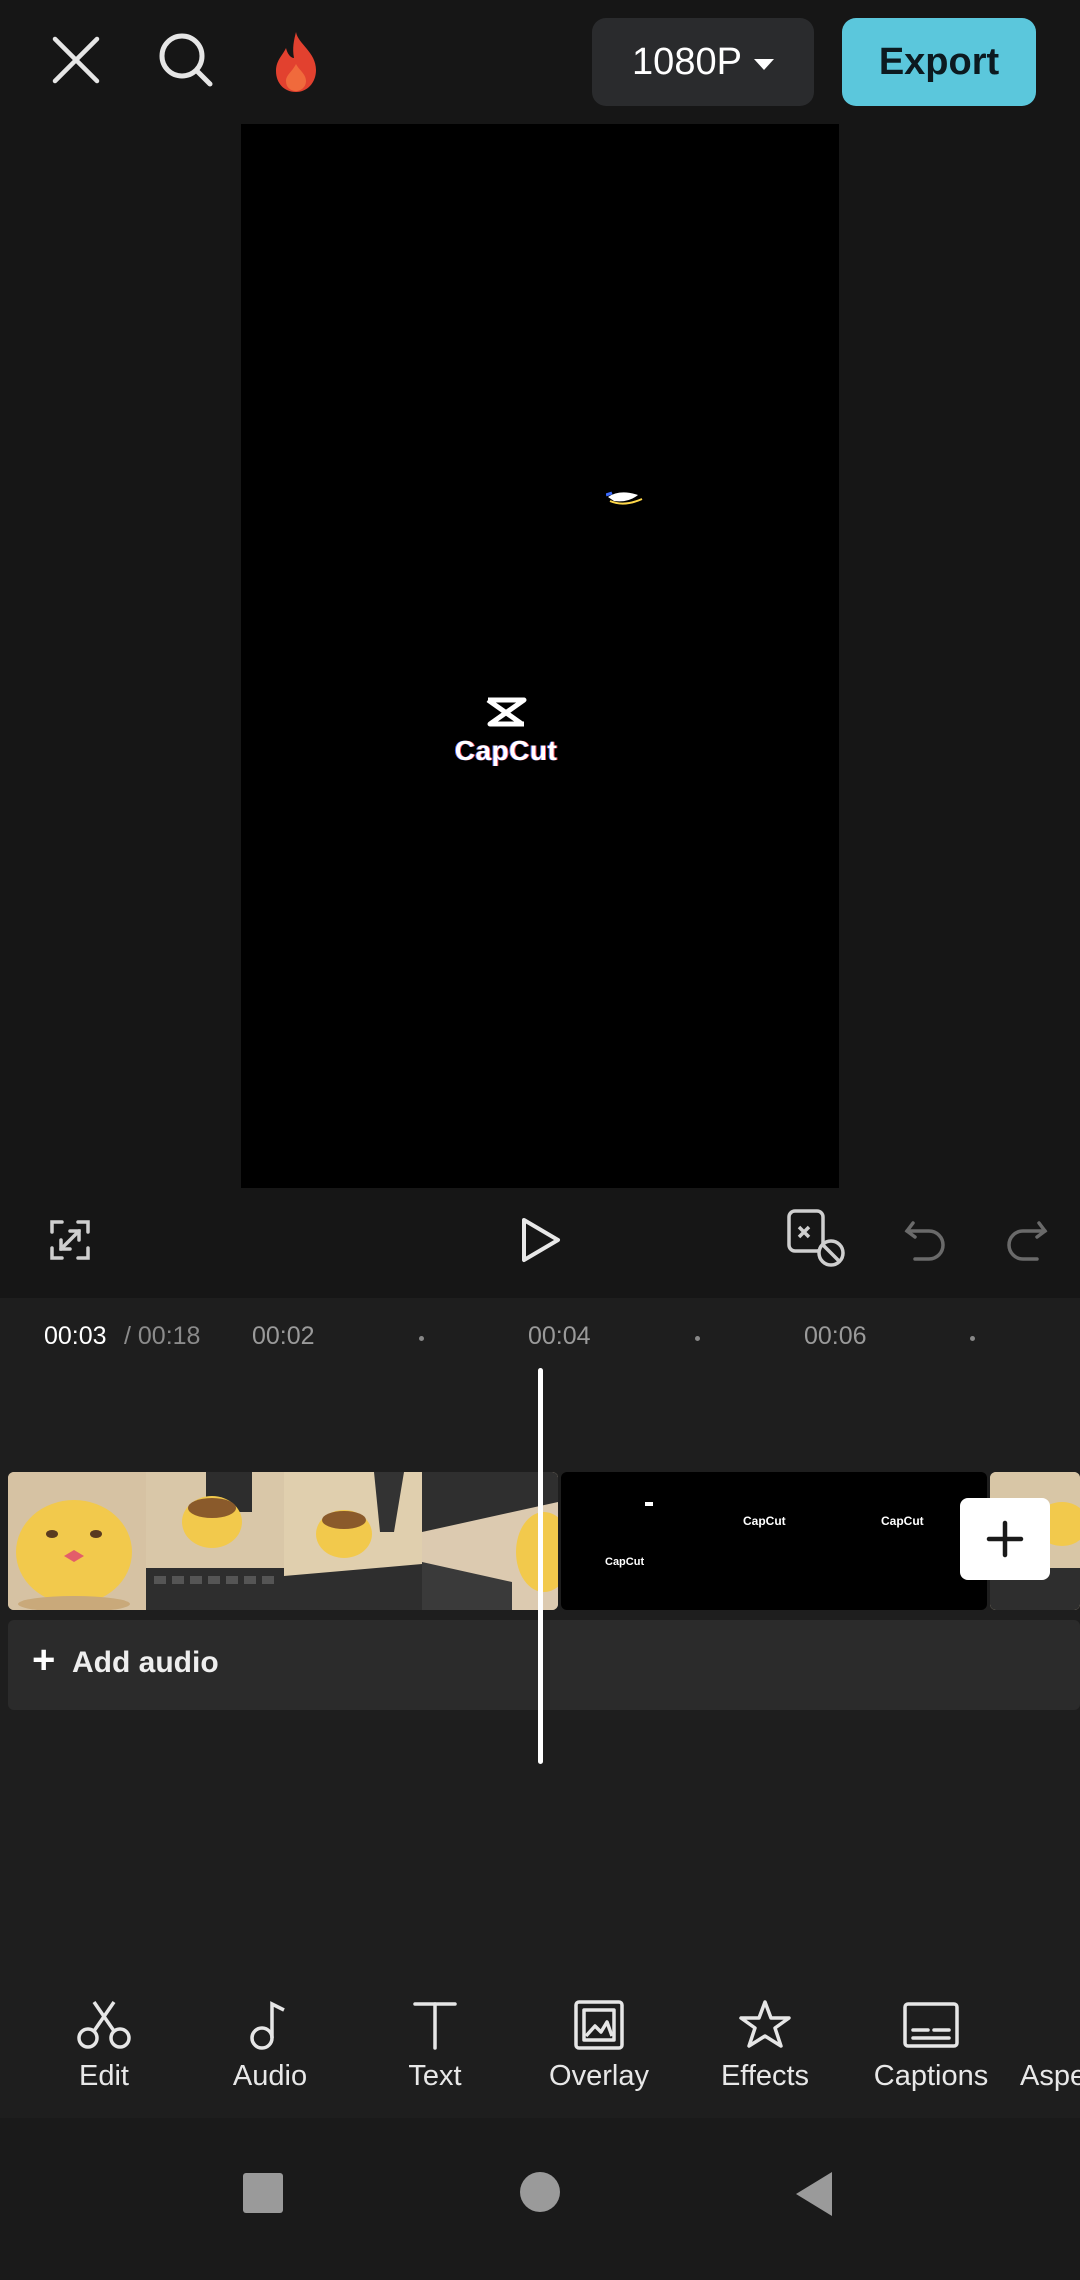 The image size is (1080, 2280). Describe the element at coordinates (540, 62) in the screenshot. I see `top-bar: 1080P Export` at that location.